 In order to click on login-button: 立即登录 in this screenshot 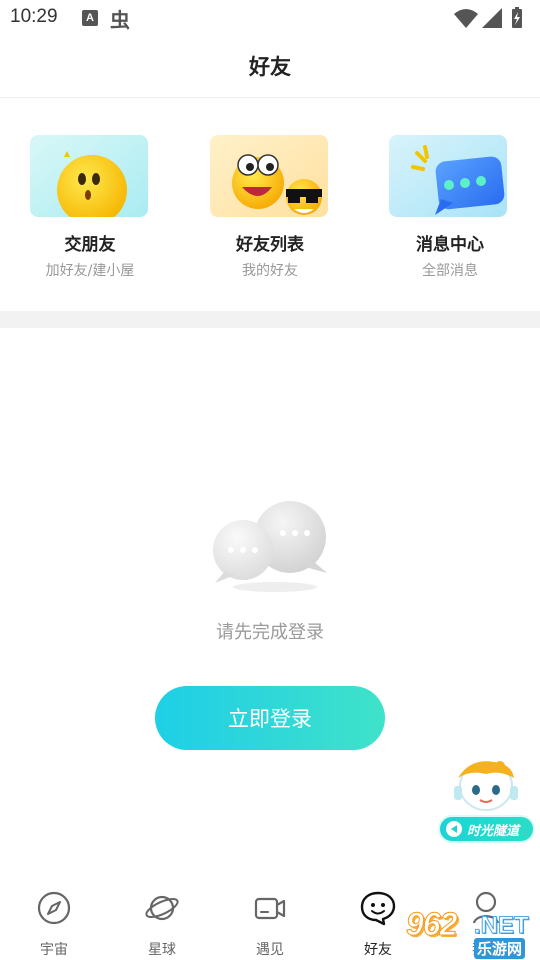, I will do `click(270, 718)`.